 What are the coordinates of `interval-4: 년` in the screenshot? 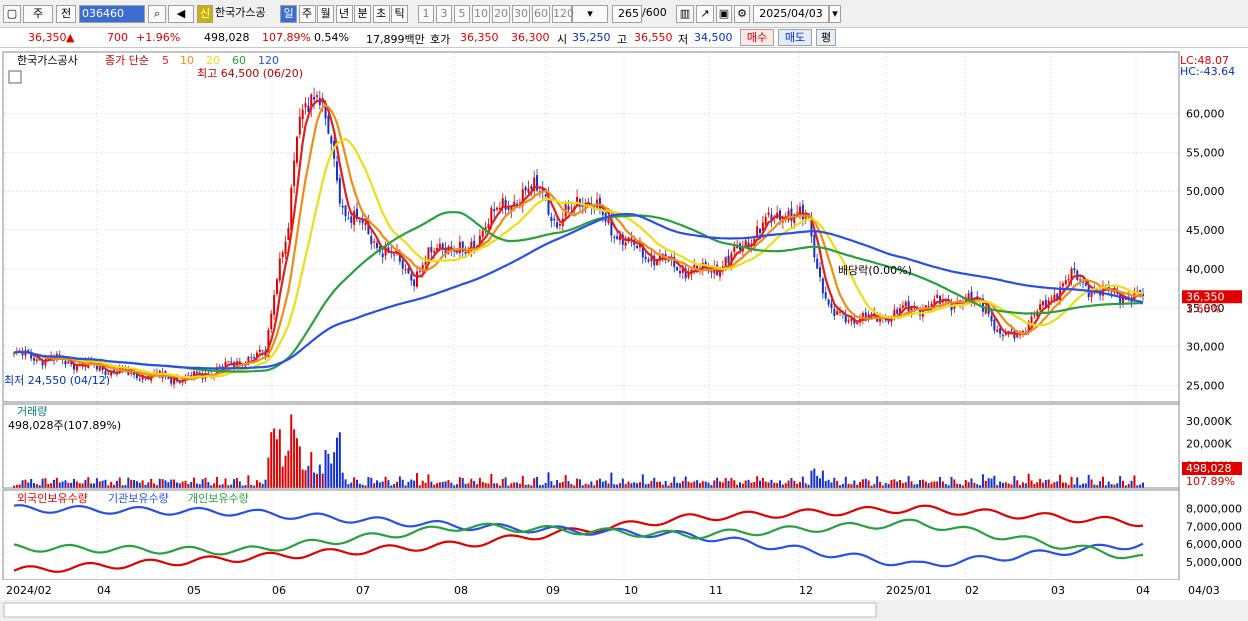 It's located at (344, 14).